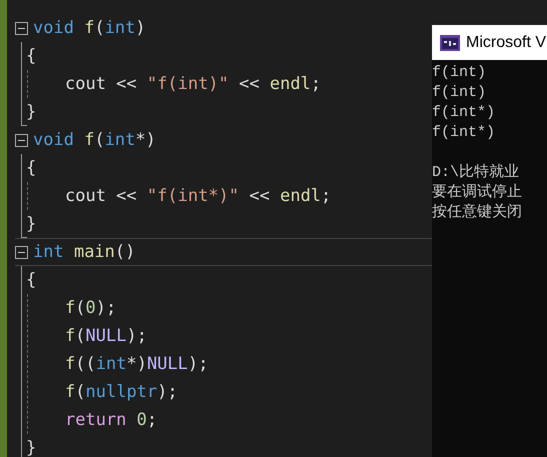 This screenshot has height=457, width=547. I want to click on code-line: f(0);, so click(90, 308).